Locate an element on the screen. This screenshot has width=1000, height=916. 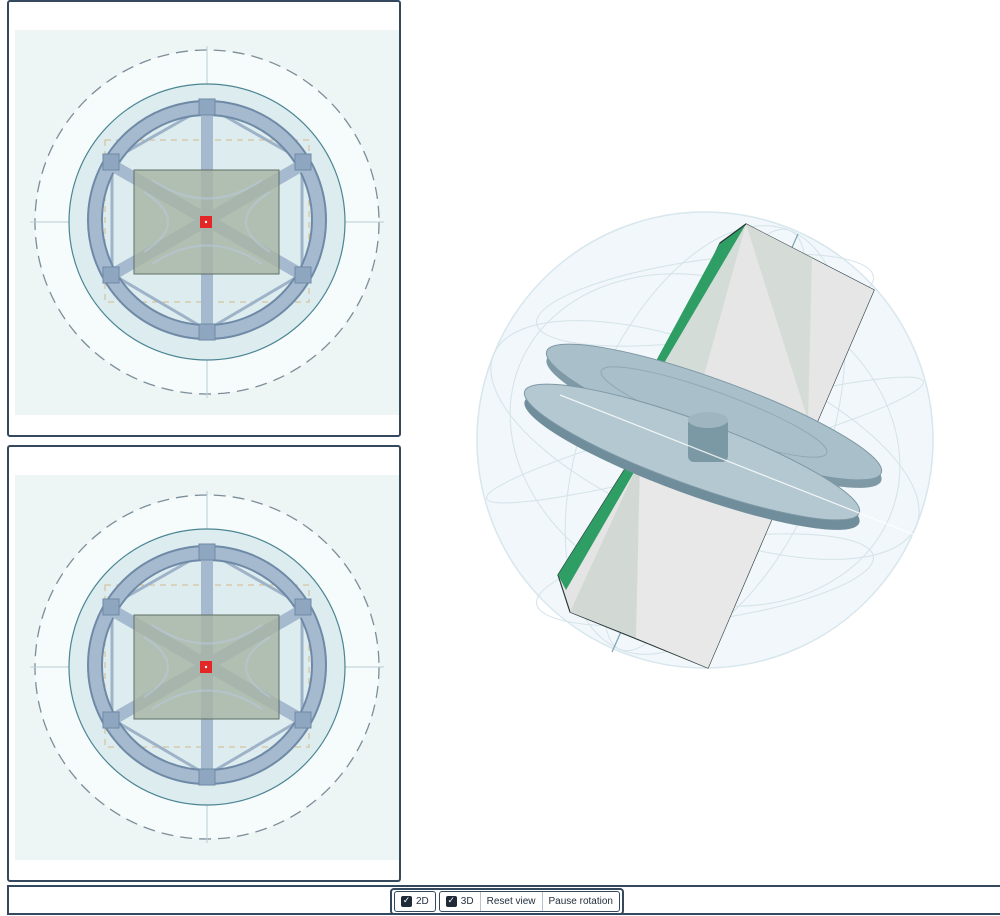
toggle-2d-checkbox: ✓ 2D is located at coordinates (415, 901).